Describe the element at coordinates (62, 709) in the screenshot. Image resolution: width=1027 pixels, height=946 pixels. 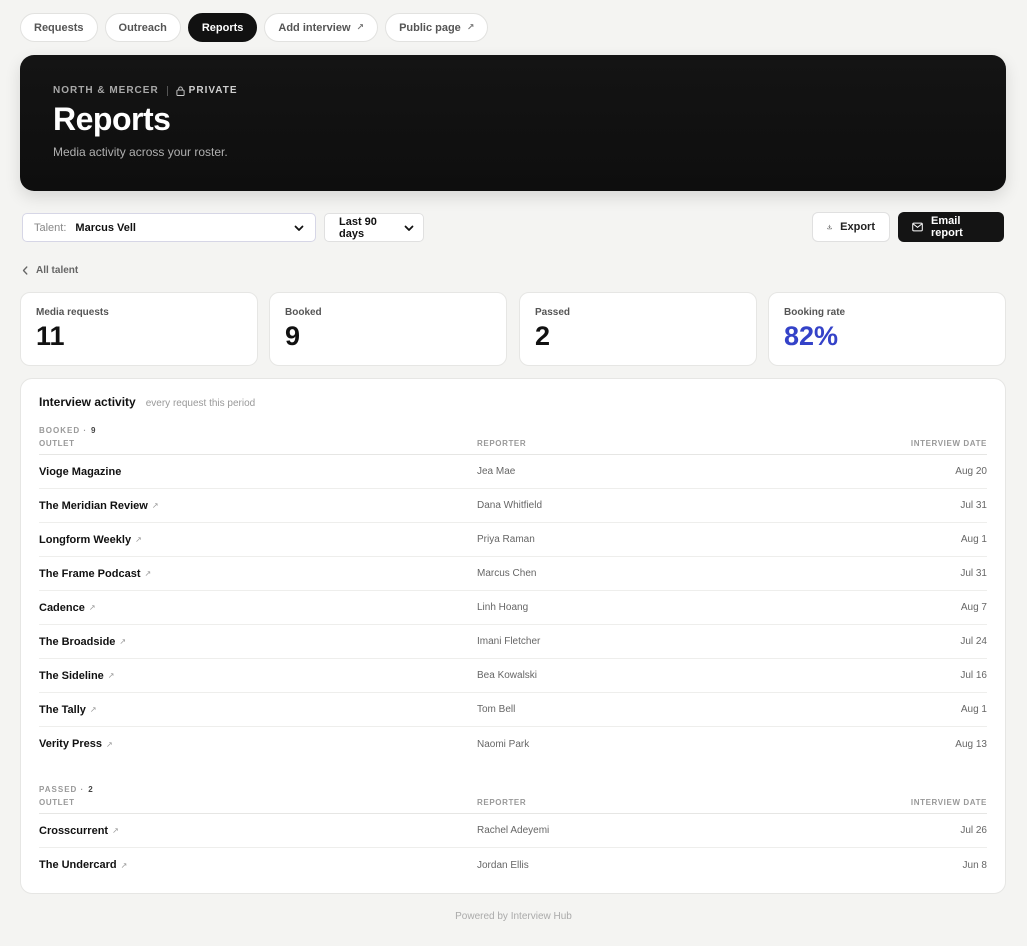
I see `outlet-name: The Tally` at that location.